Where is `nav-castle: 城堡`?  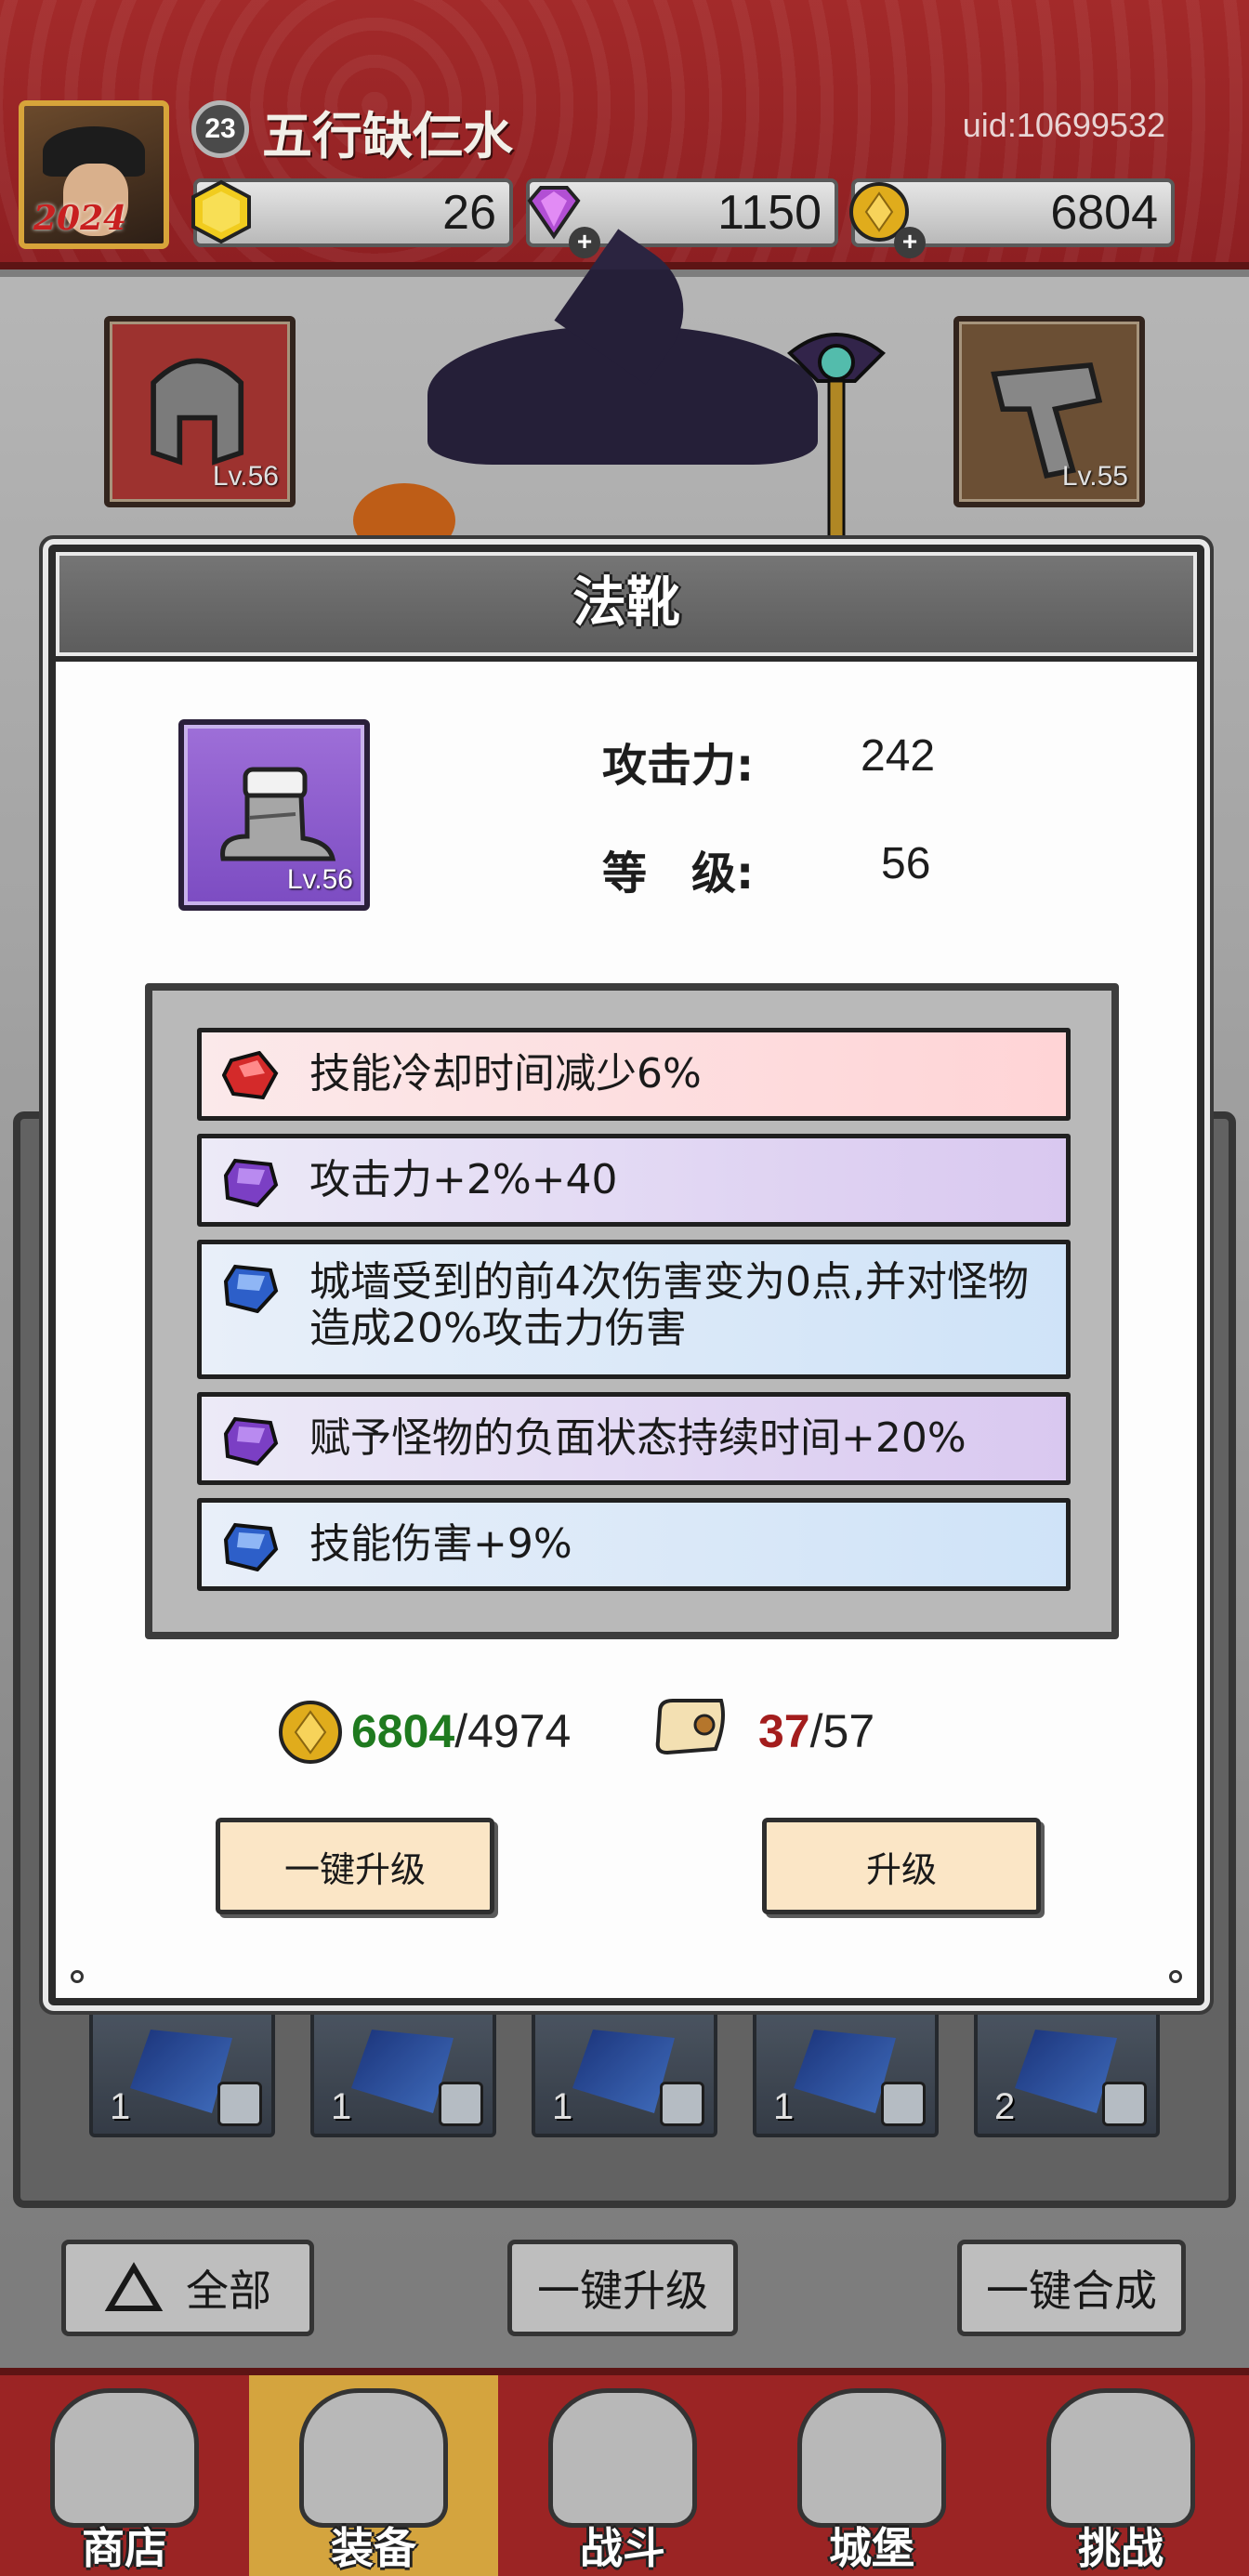 nav-castle: 城堡 is located at coordinates (871, 2475).